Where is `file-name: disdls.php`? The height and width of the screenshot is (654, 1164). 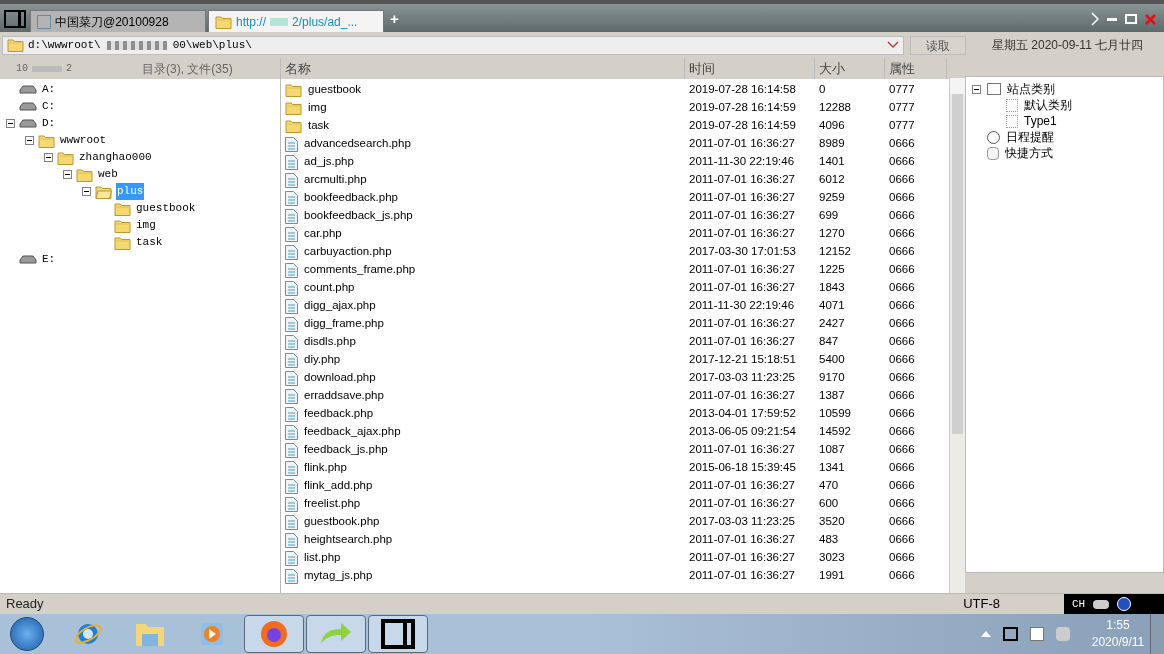 file-name: disdls.php is located at coordinates (330, 342).